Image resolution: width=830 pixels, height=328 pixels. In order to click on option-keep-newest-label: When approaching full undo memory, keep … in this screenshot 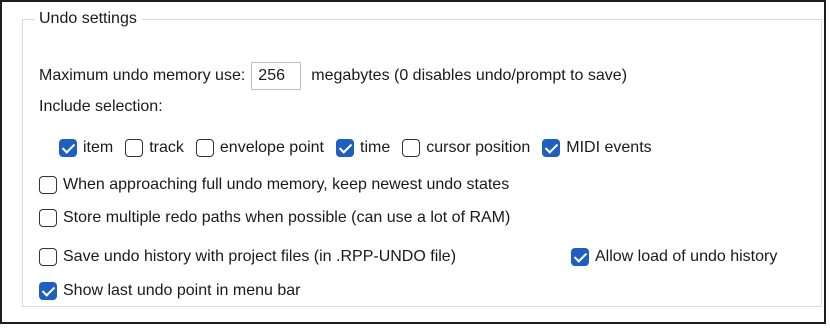, I will do `click(286, 184)`.